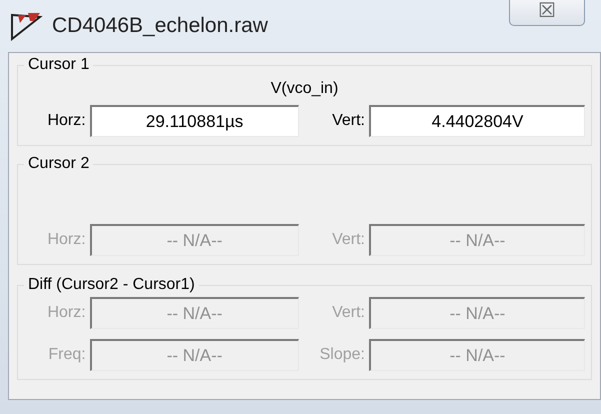 This screenshot has width=601, height=414. Describe the element at coordinates (160, 26) in the screenshot. I see `window-title: CD4046B_echelon.raw` at that location.